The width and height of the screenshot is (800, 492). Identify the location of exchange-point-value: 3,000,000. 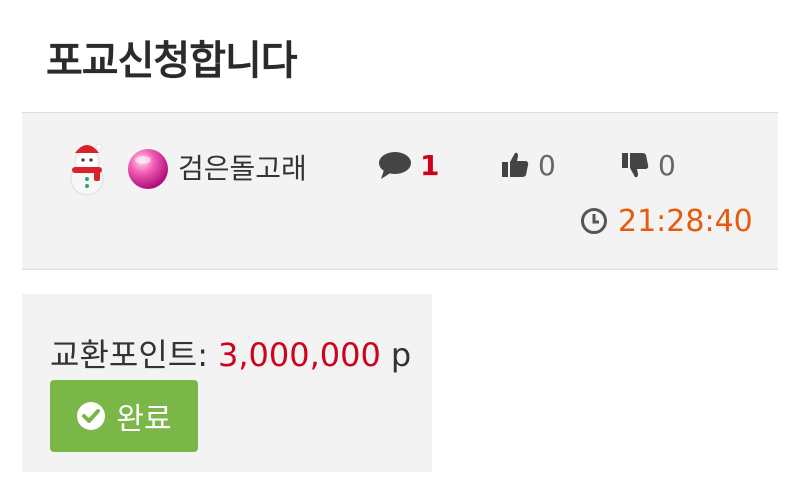
(299, 355).